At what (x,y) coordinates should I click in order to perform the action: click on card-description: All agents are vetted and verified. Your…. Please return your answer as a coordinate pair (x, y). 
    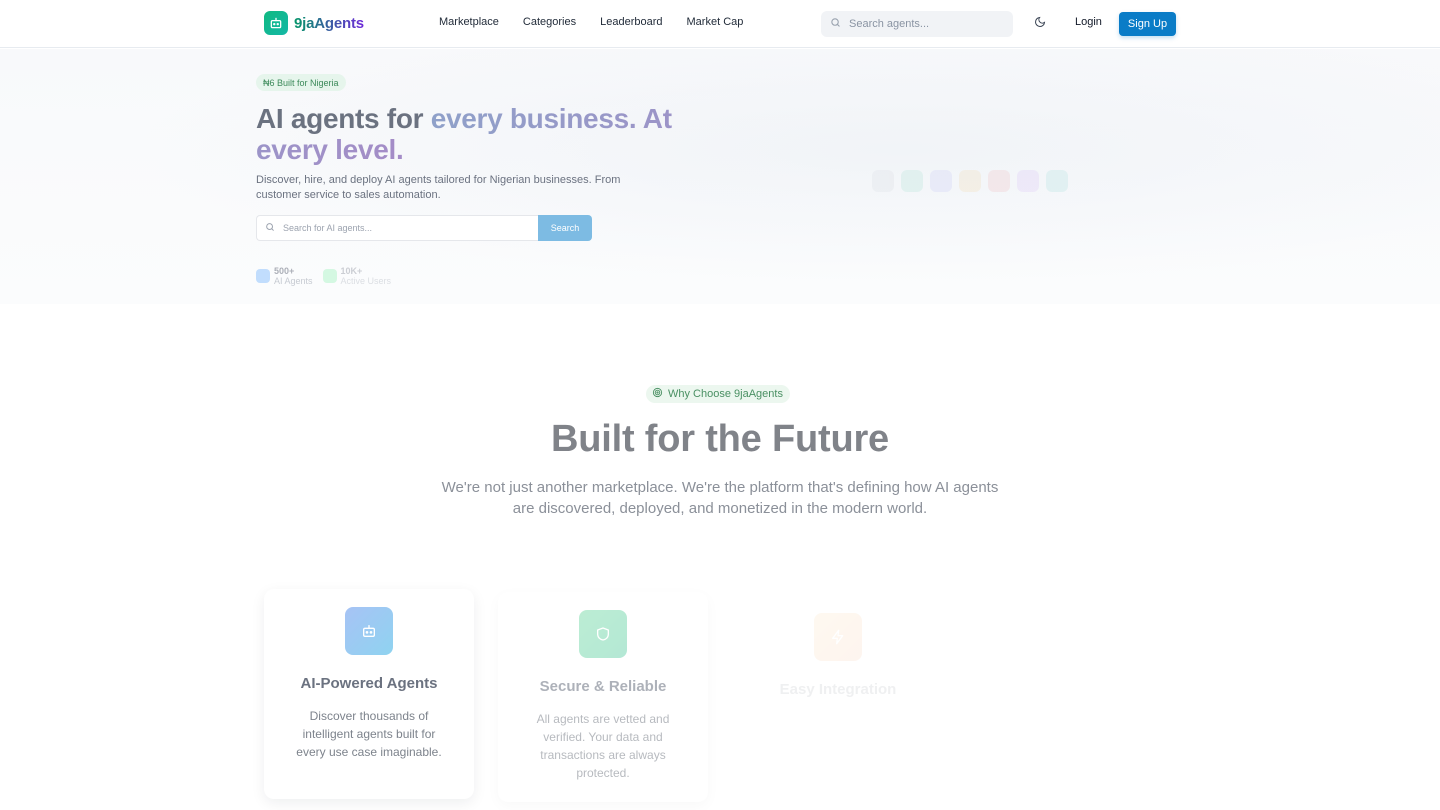
    Looking at the image, I should click on (603, 746).